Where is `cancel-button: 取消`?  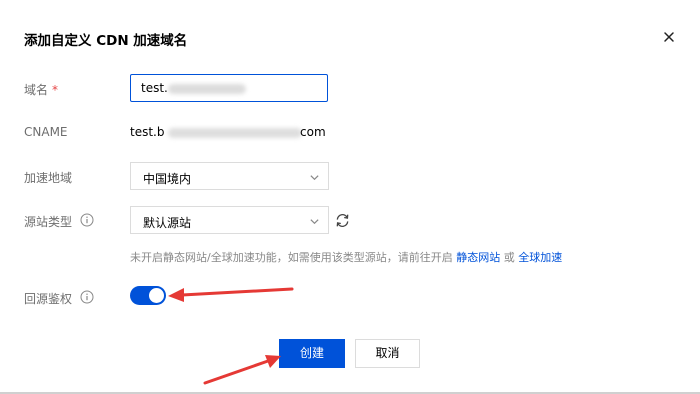
cancel-button: 取消 is located at coordinates (387, 353).